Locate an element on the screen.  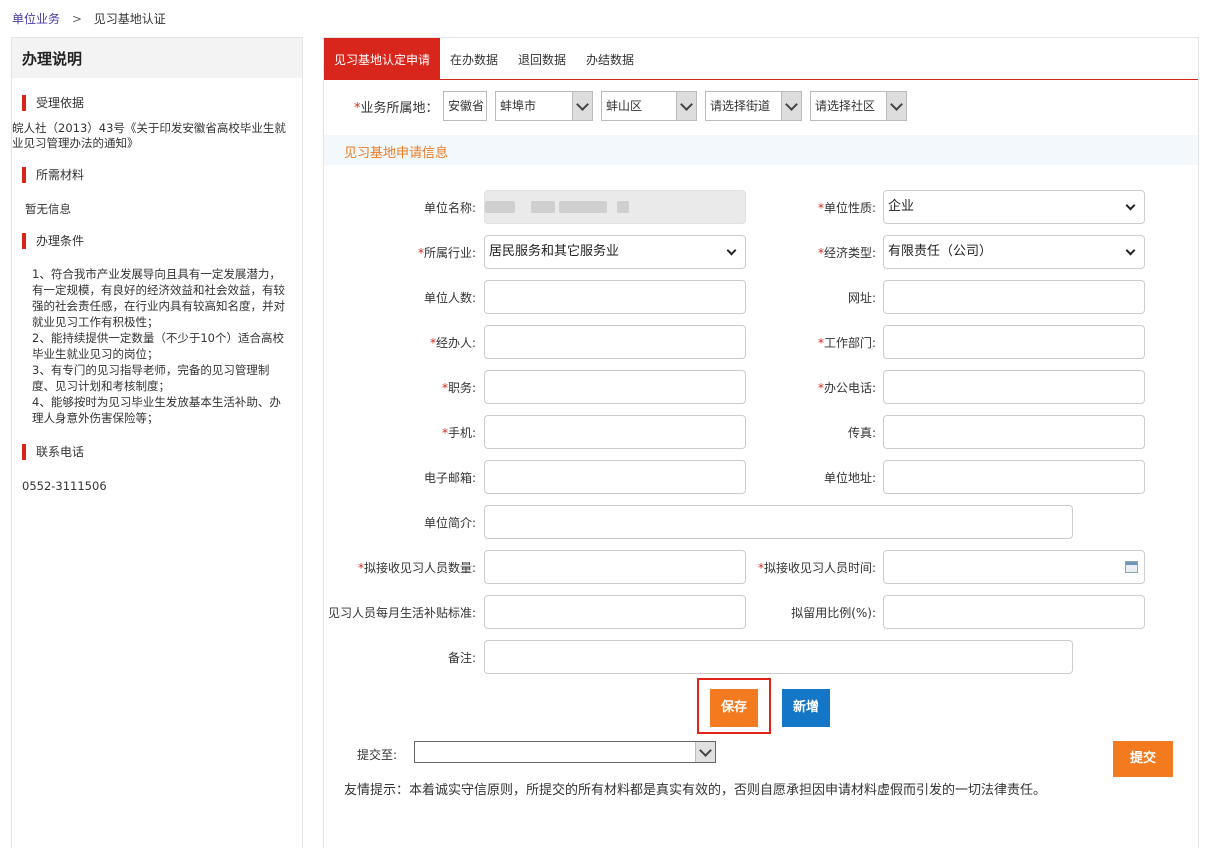
intern-time-label: *拟接收见习人员时间: is located at coordinates (816, 568).